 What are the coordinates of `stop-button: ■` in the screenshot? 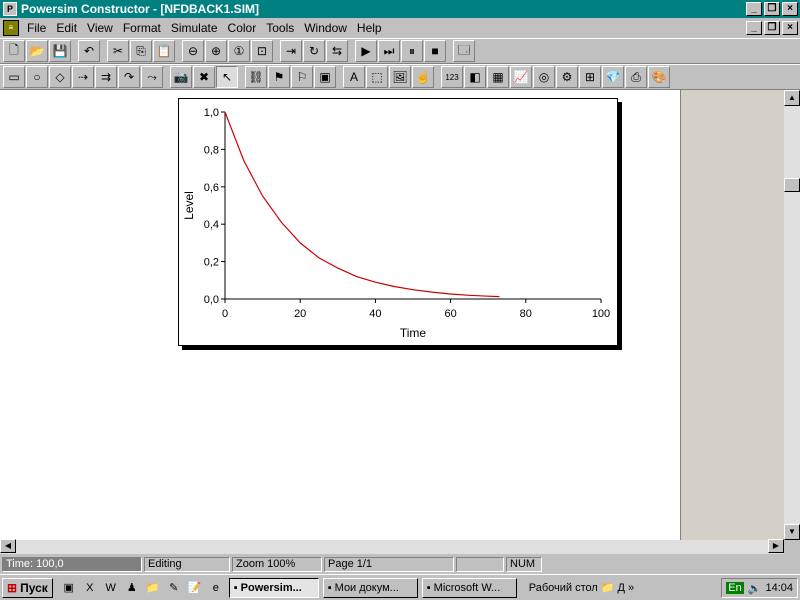 It's located at (435, 51).